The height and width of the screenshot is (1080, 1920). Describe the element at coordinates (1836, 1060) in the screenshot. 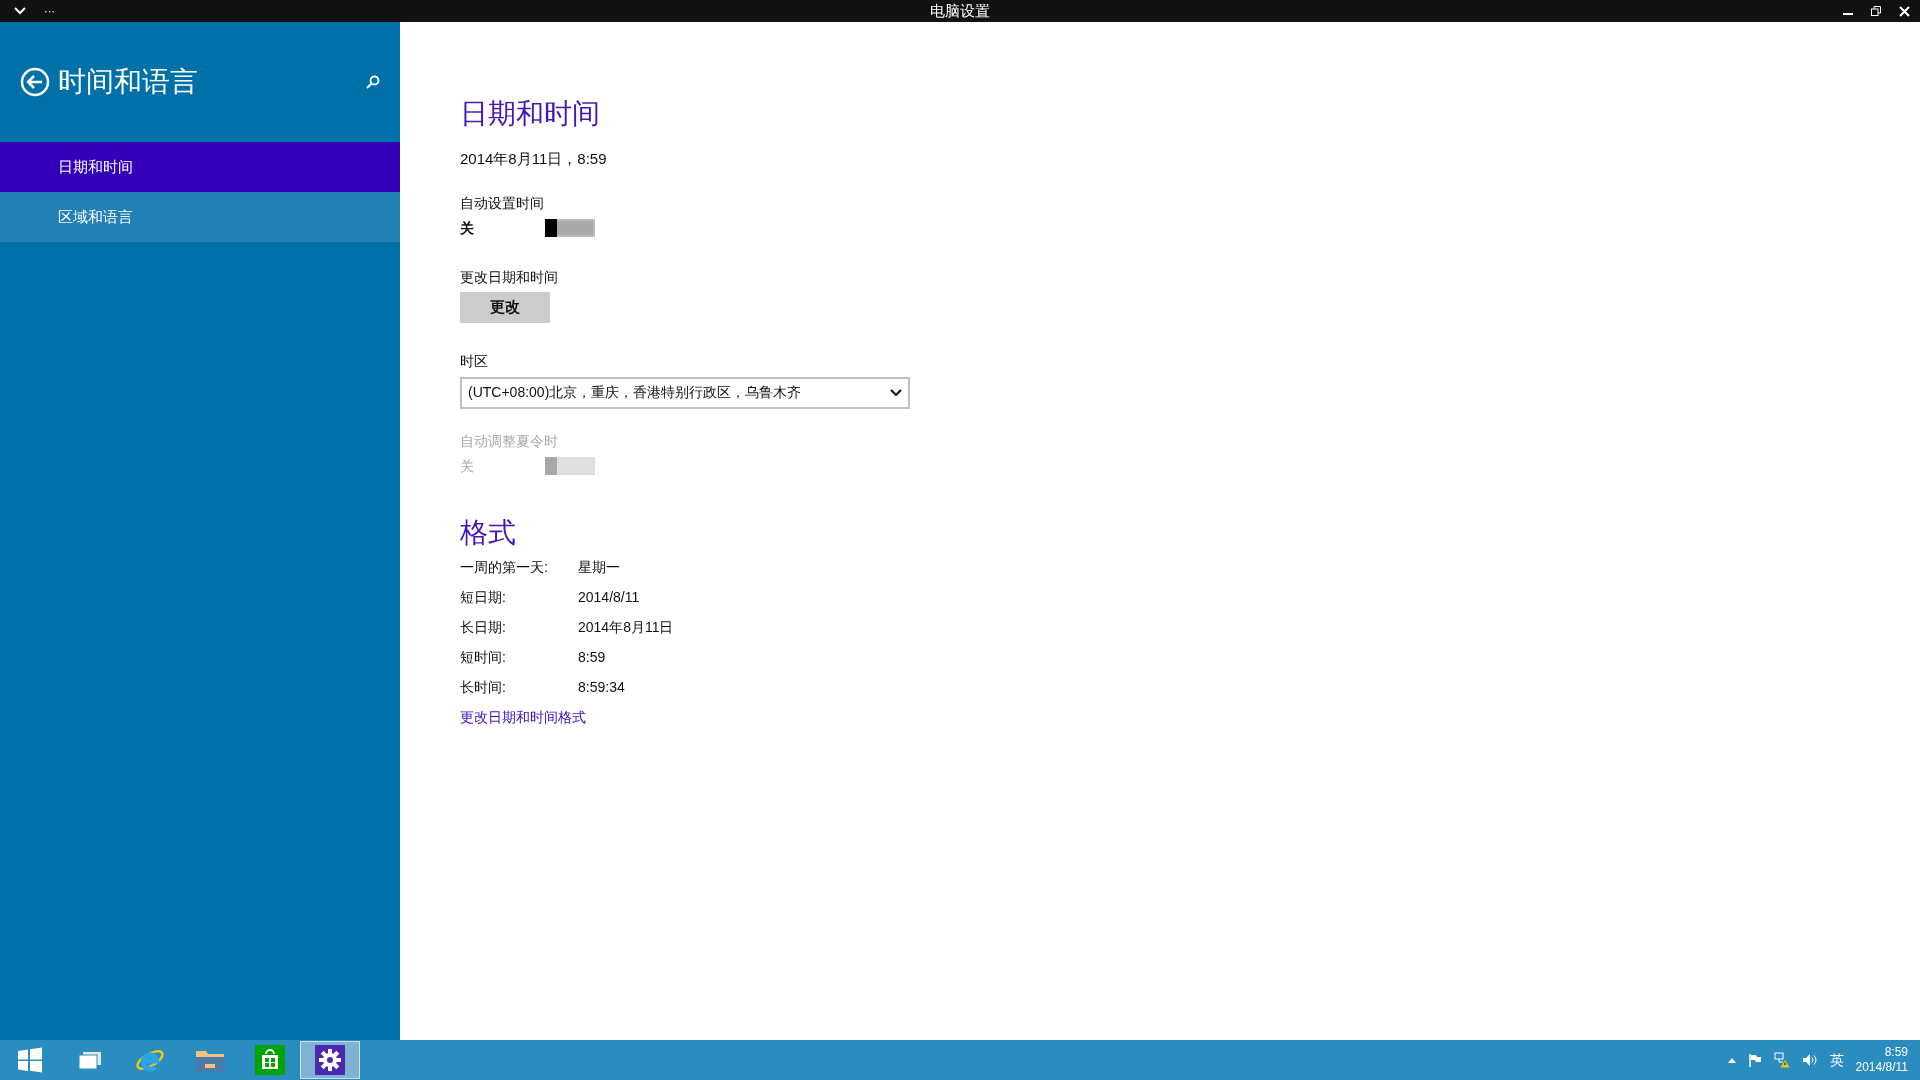

I see `input-language-indicator: 英` at that location.